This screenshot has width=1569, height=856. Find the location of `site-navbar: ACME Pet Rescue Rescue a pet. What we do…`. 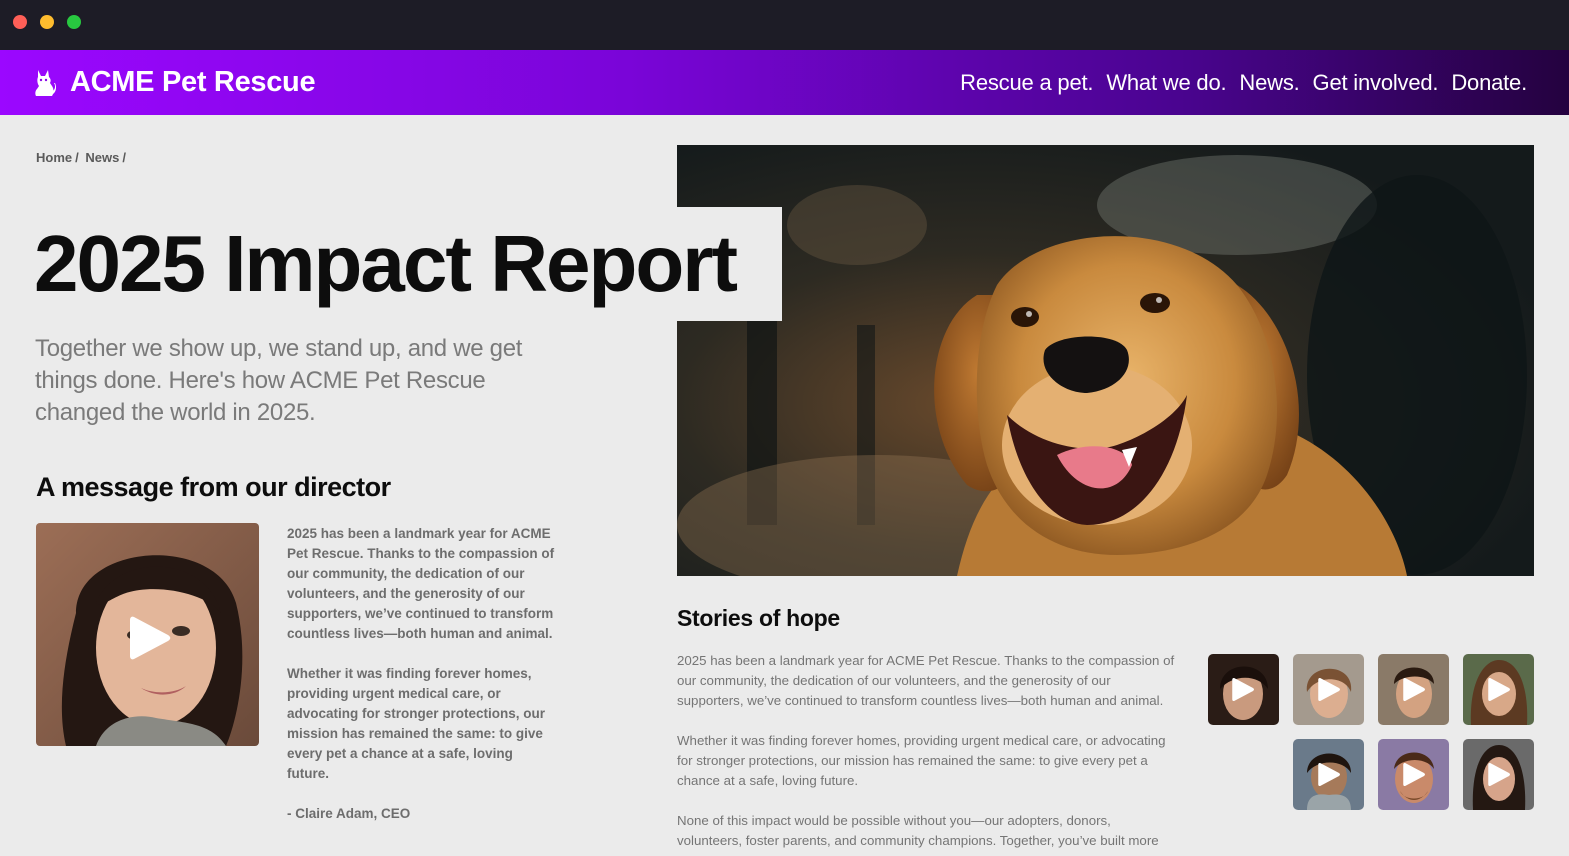

site-navbar: ACME Pet Rescue Rescue a pet. What we do… is located at coordinates (784, 82).